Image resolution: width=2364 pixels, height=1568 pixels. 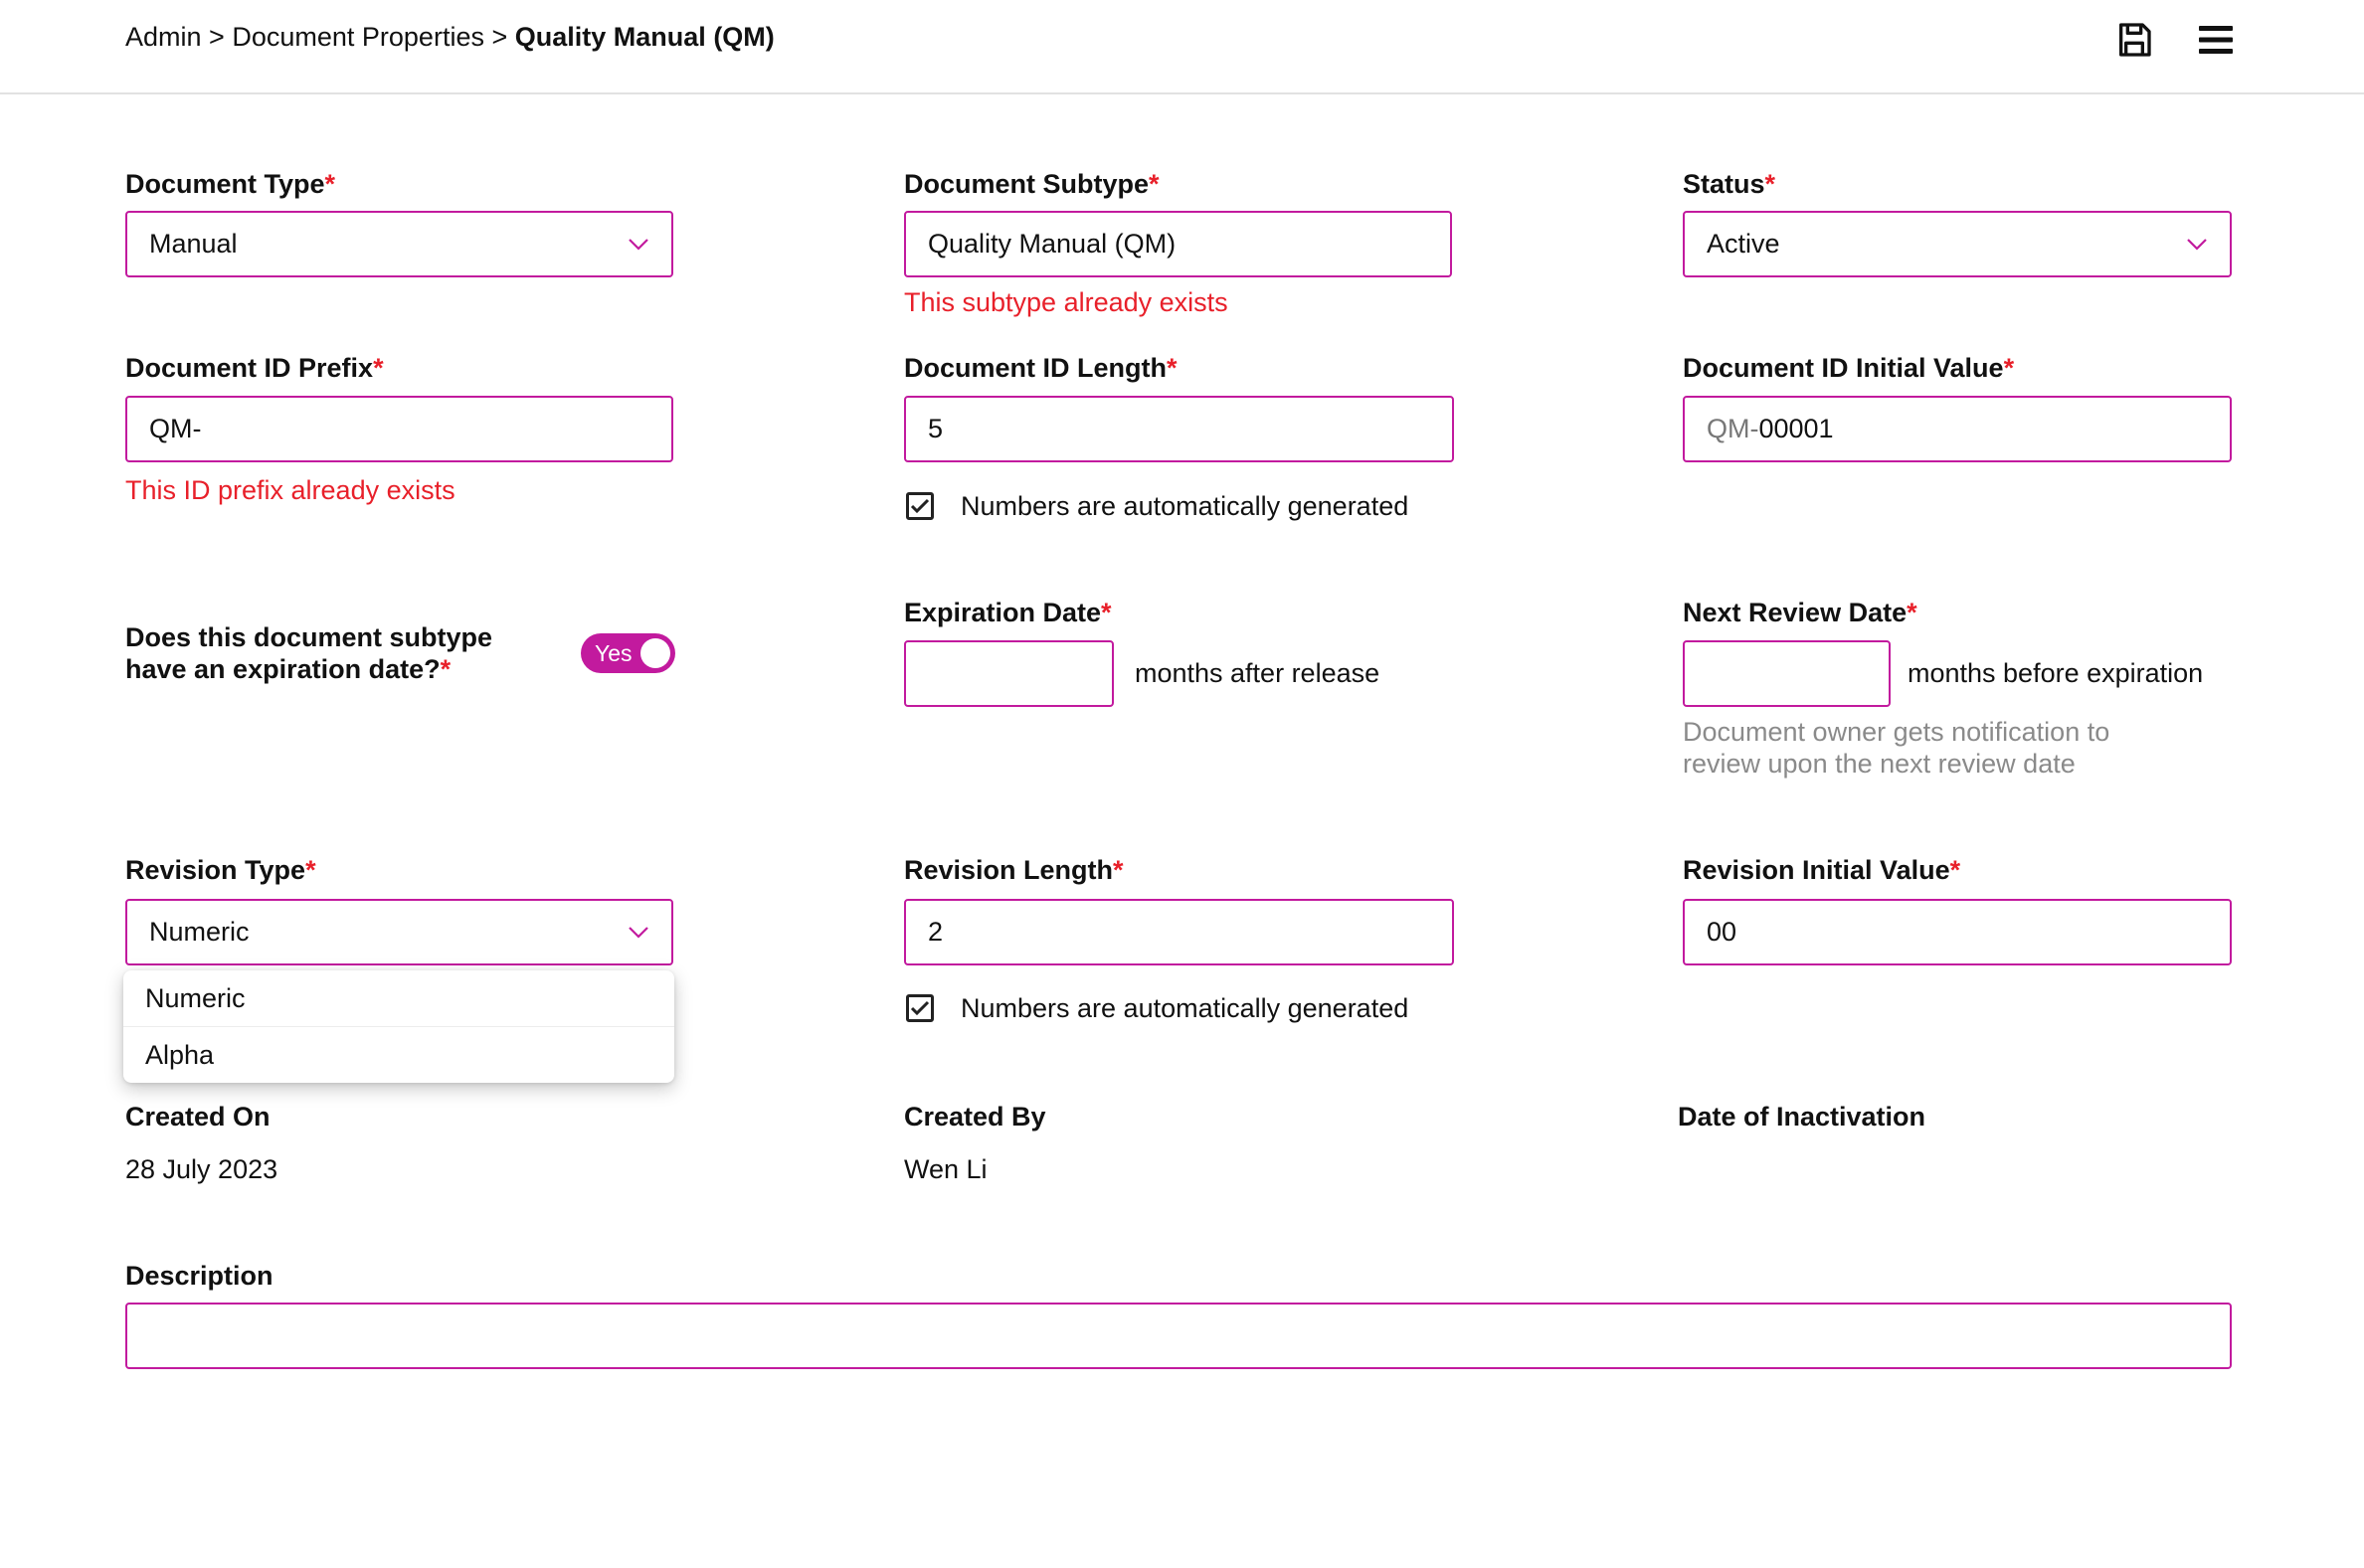 I want to click on id-prefix-label: Document ID Prefix*, so click(x=255, y=368).